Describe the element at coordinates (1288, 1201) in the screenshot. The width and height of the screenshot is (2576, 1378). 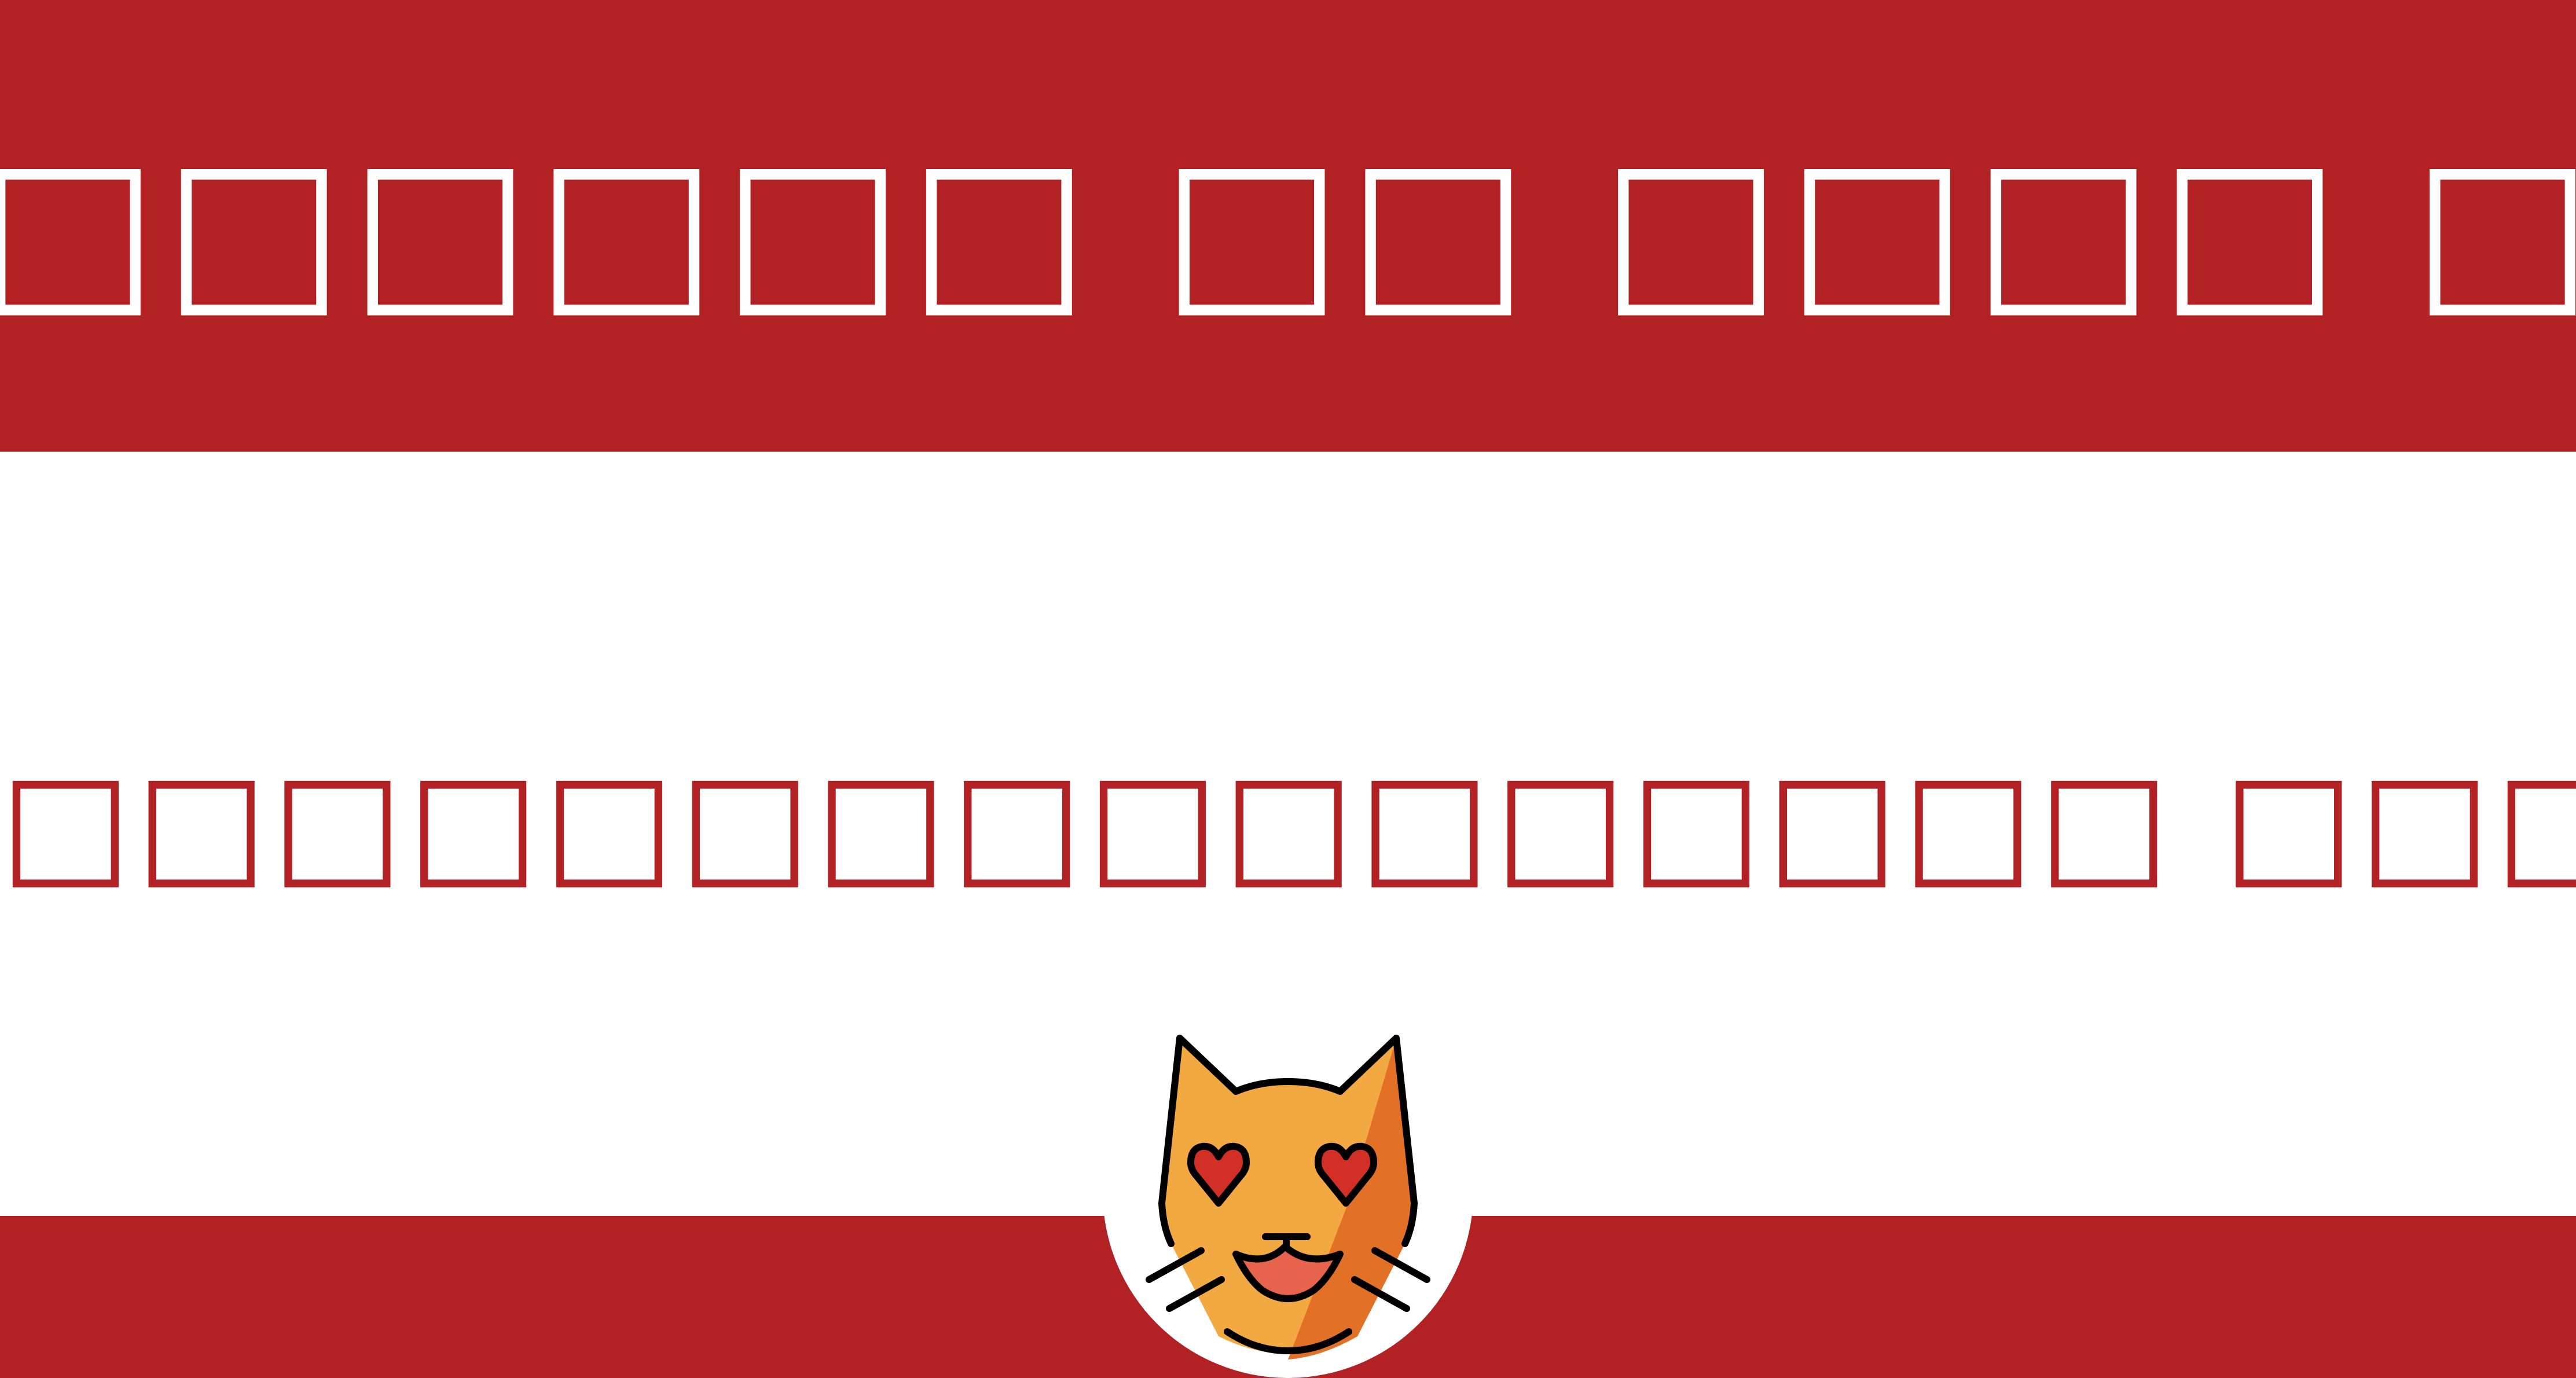
I see `smiling-cat-heart-eyes-icon` at that location.